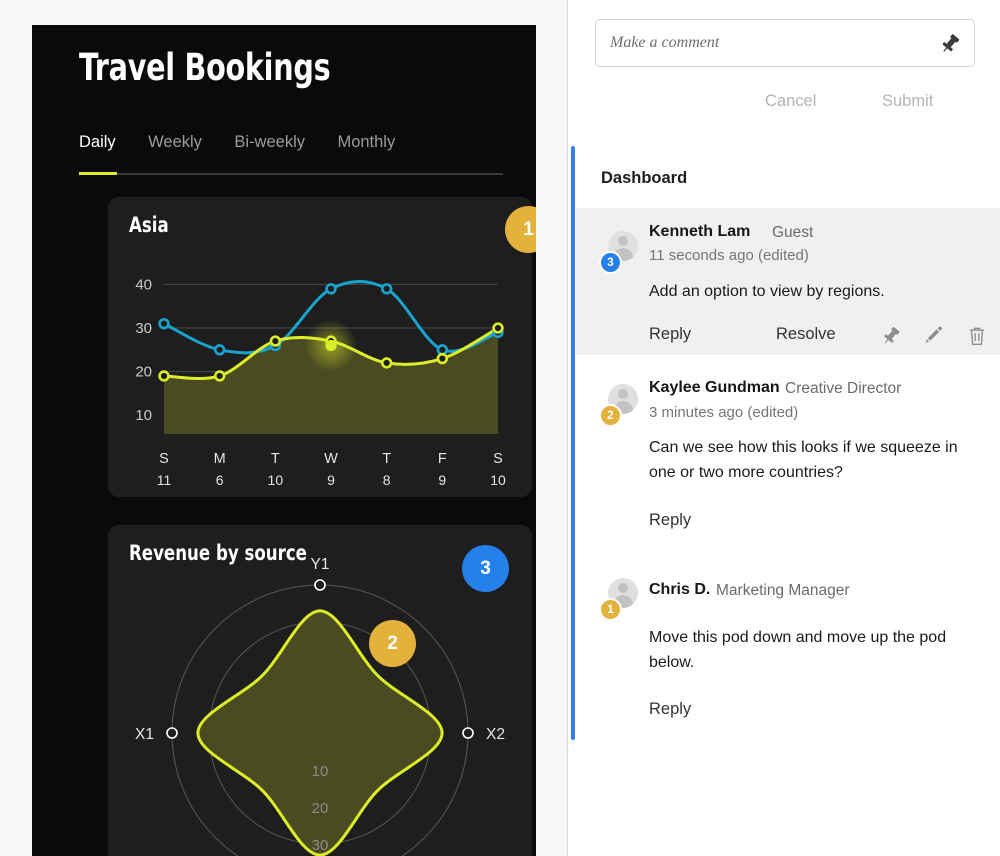 This screenshot has height=856, width=1000. What do you see at coordinates (729, 255) in the screenshot?
I see `comment-timestamp: 11 seconds ago (edited)` at bounding box center [729, 255].